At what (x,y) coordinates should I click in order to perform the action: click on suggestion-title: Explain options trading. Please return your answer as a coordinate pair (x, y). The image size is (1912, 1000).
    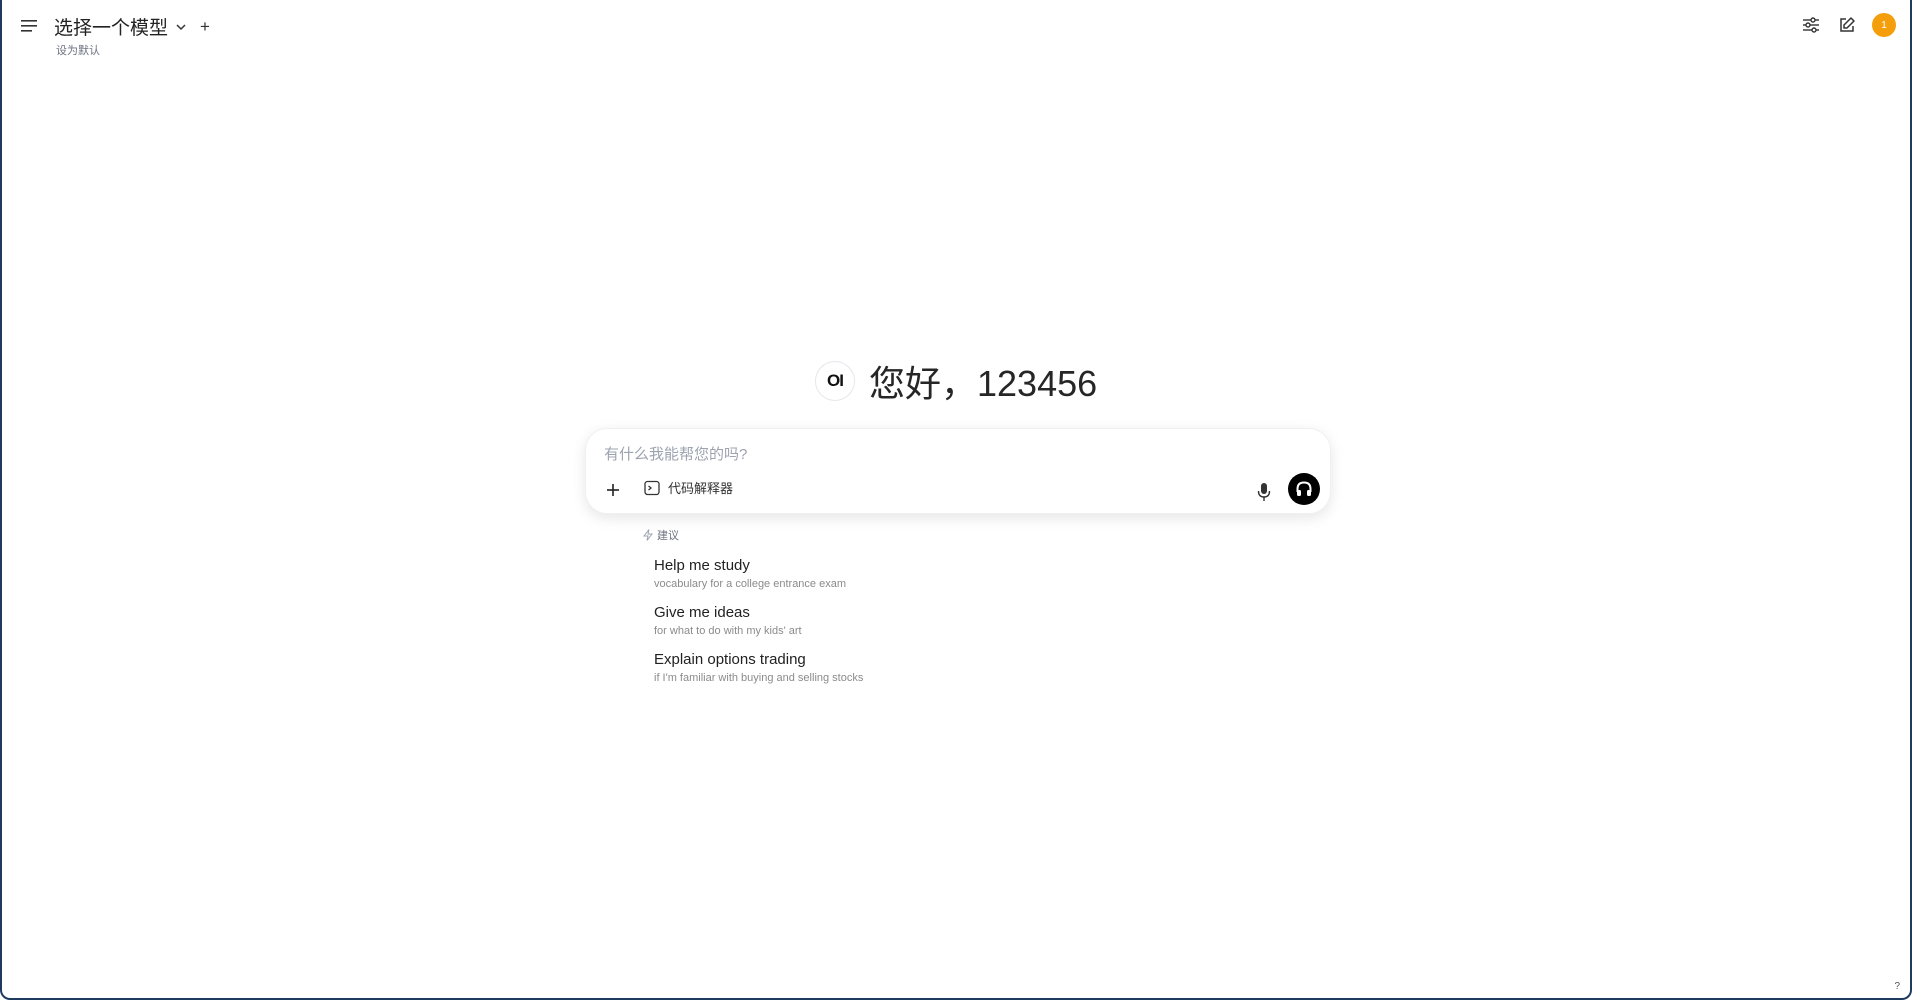
    Looking at the image, I should click on (730, 659).